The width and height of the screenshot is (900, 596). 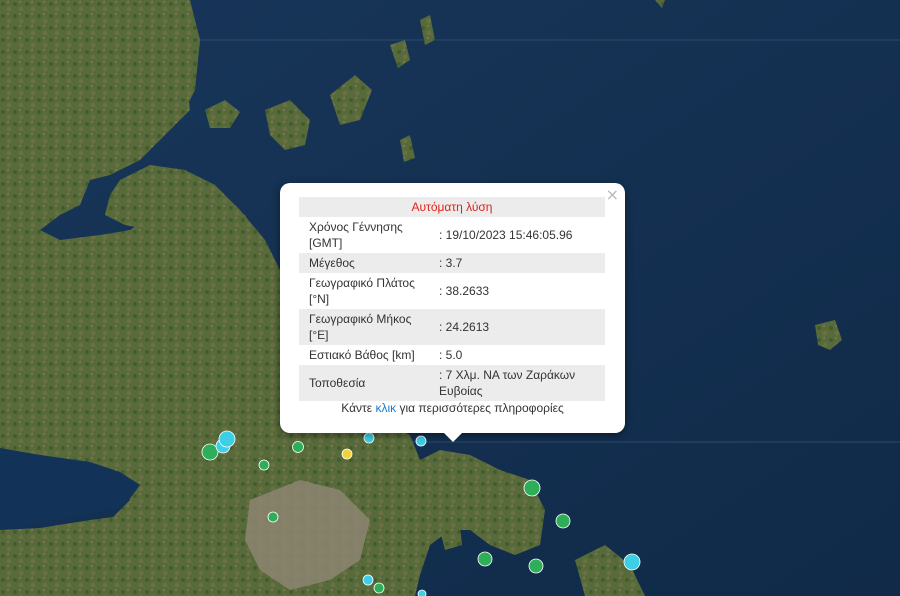 What do you see at coordinates (356, 235) in the screenshot?
I see `origin-time-label: Χρόνος Γέννησης [GMT]` at bounding box center [356, 235].